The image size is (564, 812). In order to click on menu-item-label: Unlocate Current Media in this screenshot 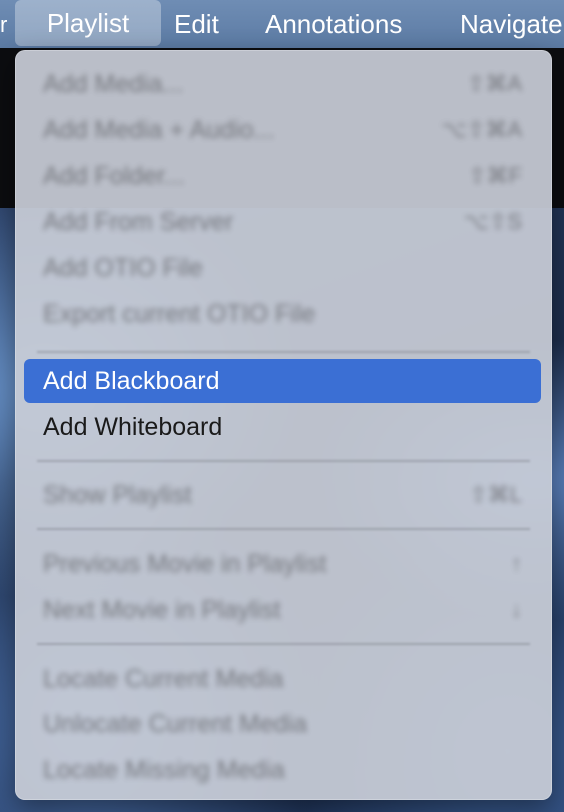, I will do `click(175, 724)`.